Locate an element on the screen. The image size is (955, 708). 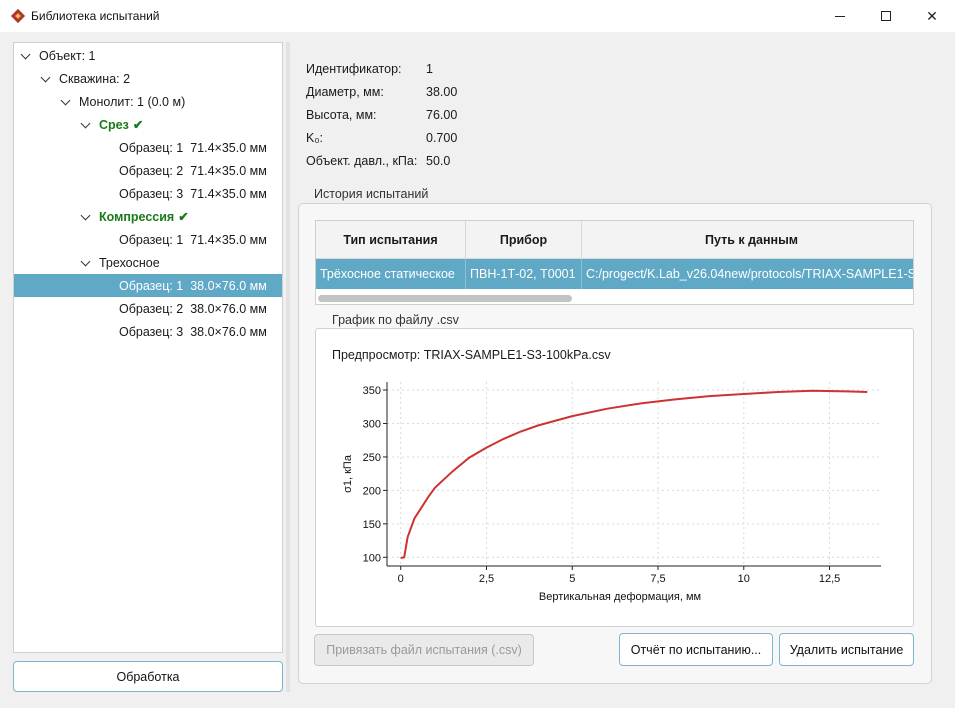
info-row: Идентификатор: 1 is located at coordinates (369, 71).